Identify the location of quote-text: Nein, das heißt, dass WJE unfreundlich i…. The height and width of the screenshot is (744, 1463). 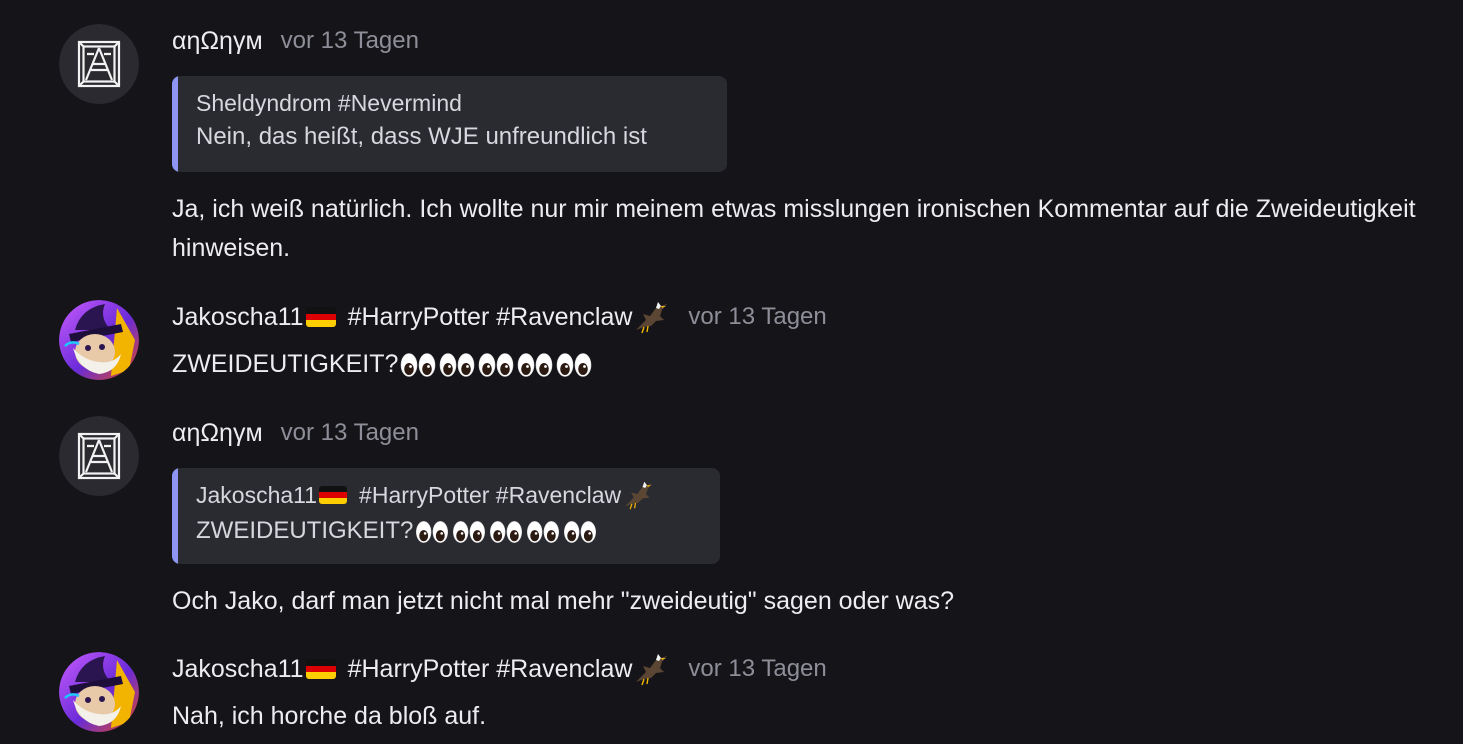
(421, 136).